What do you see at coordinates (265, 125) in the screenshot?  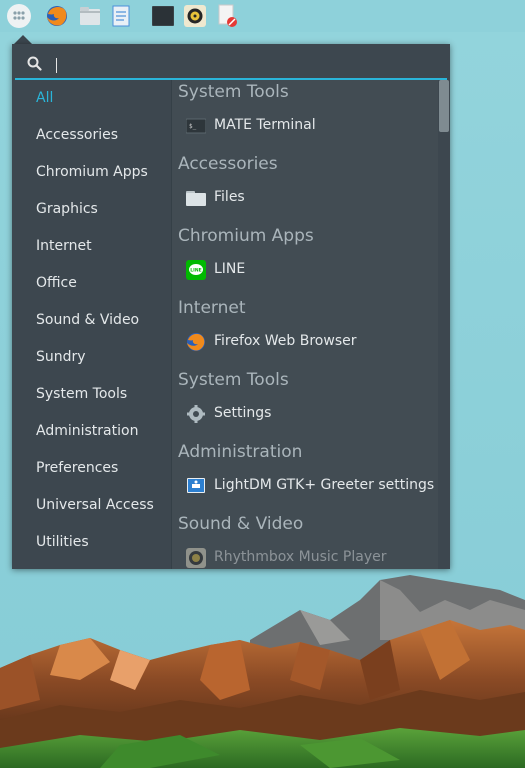 I see `app-label: MATE Terminal` at bounding box center [265, 125].